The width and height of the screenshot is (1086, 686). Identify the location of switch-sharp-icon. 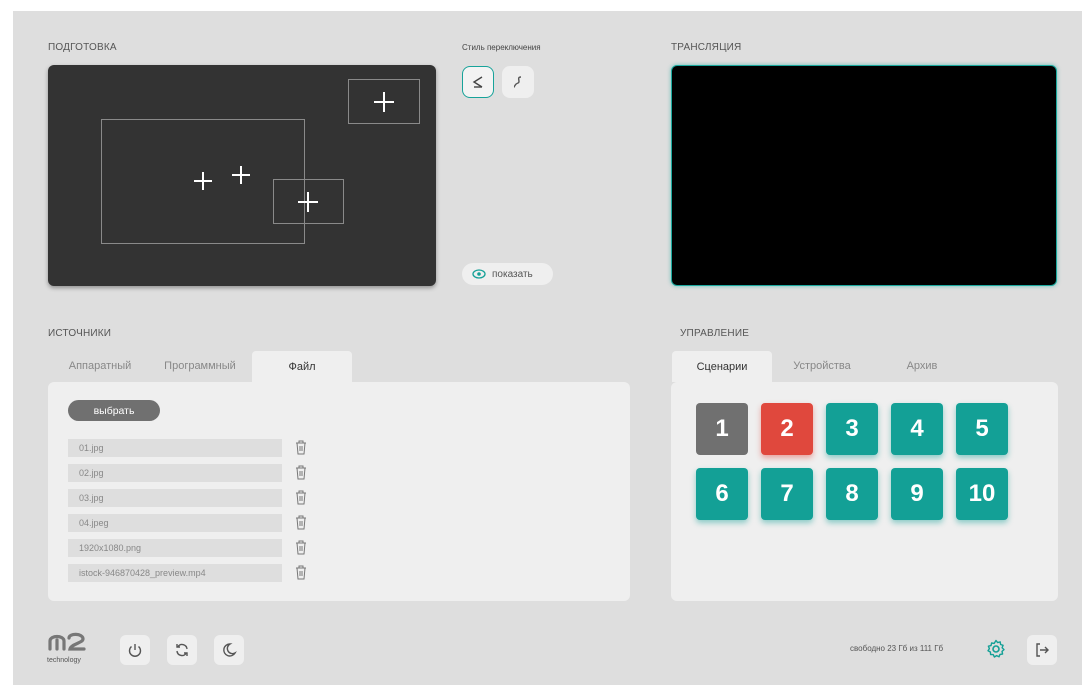
(477, 82).